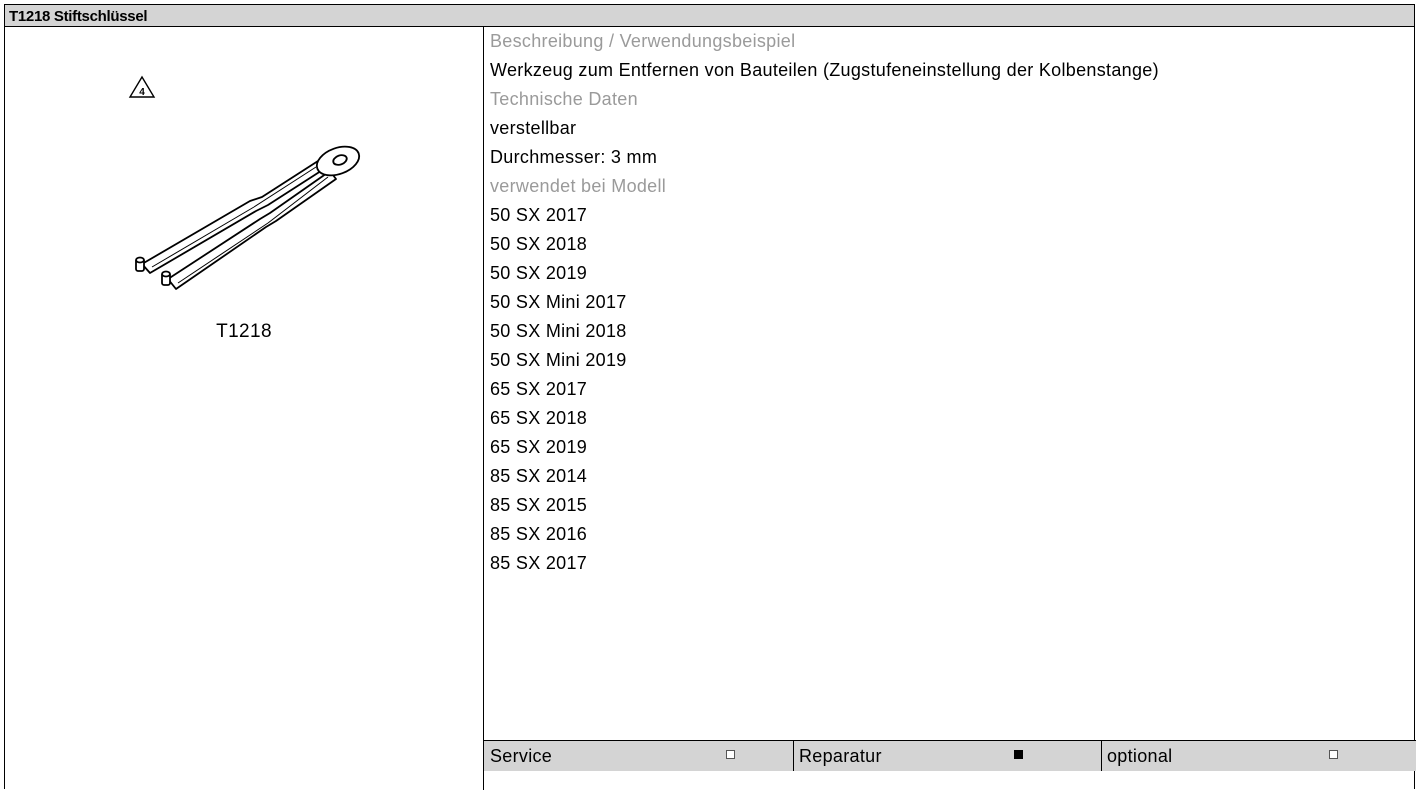  I want to click on detail-line: 85 SX 2015, so click(539, 505).